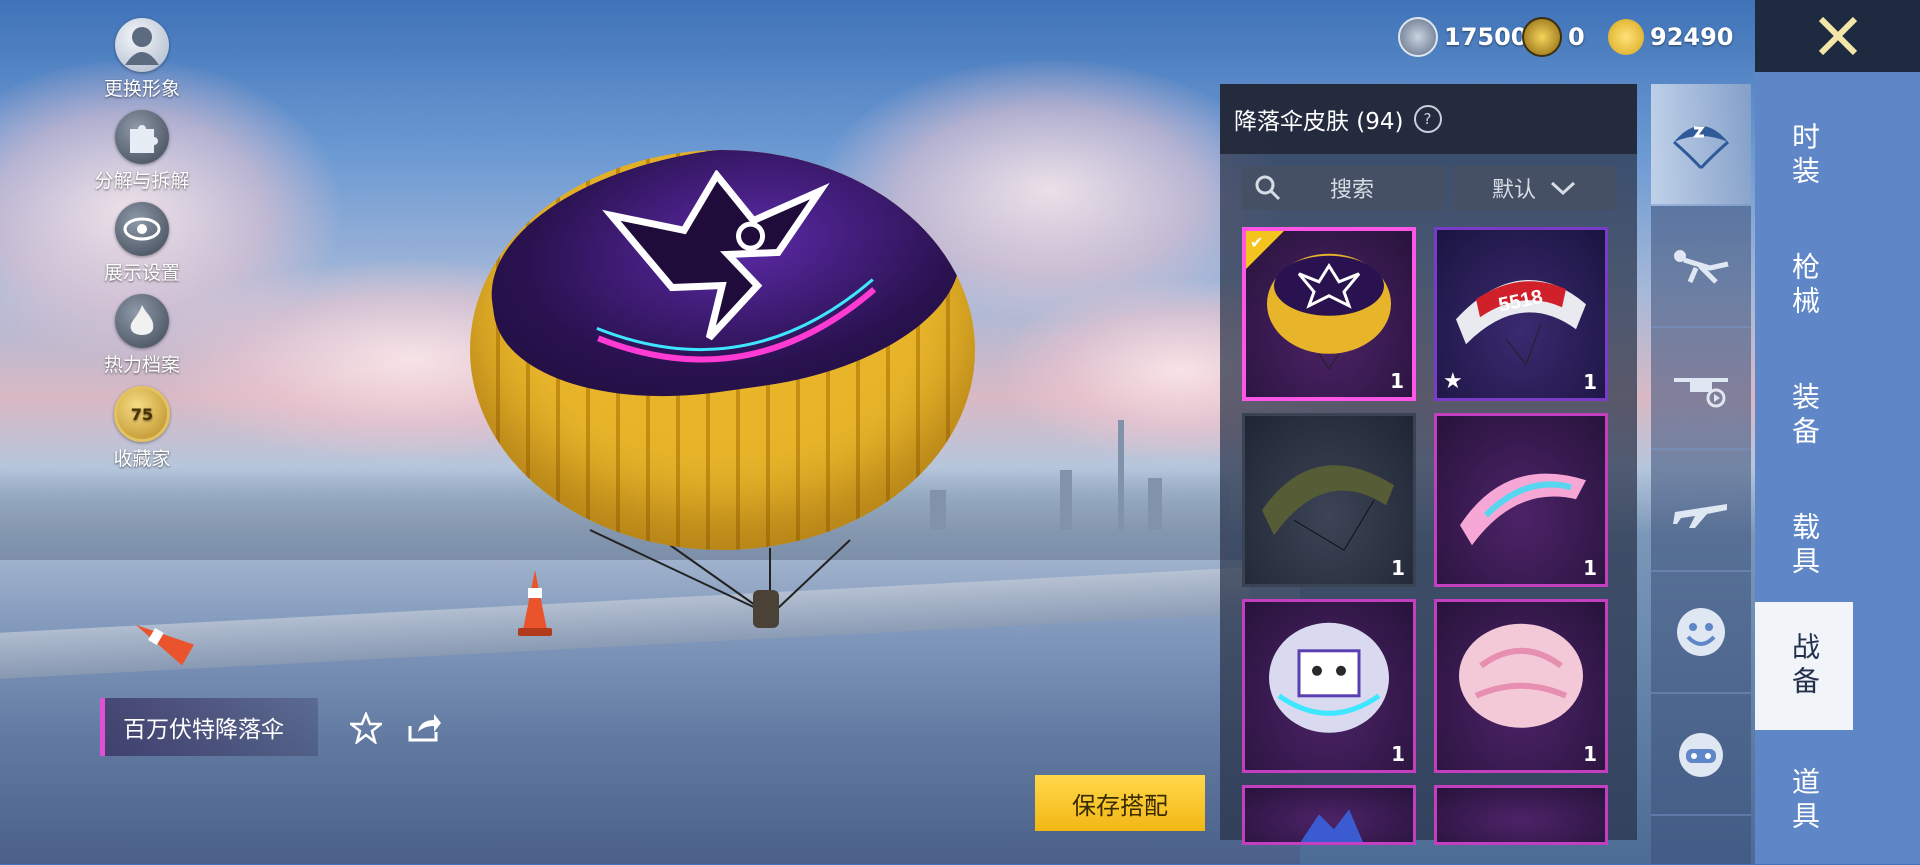 The height and width of the screenshot is (865, 1920). I want to click on skin-grid: ✔ 1 5518 ★ 1 1 1 1 1, so click(1437, 536).